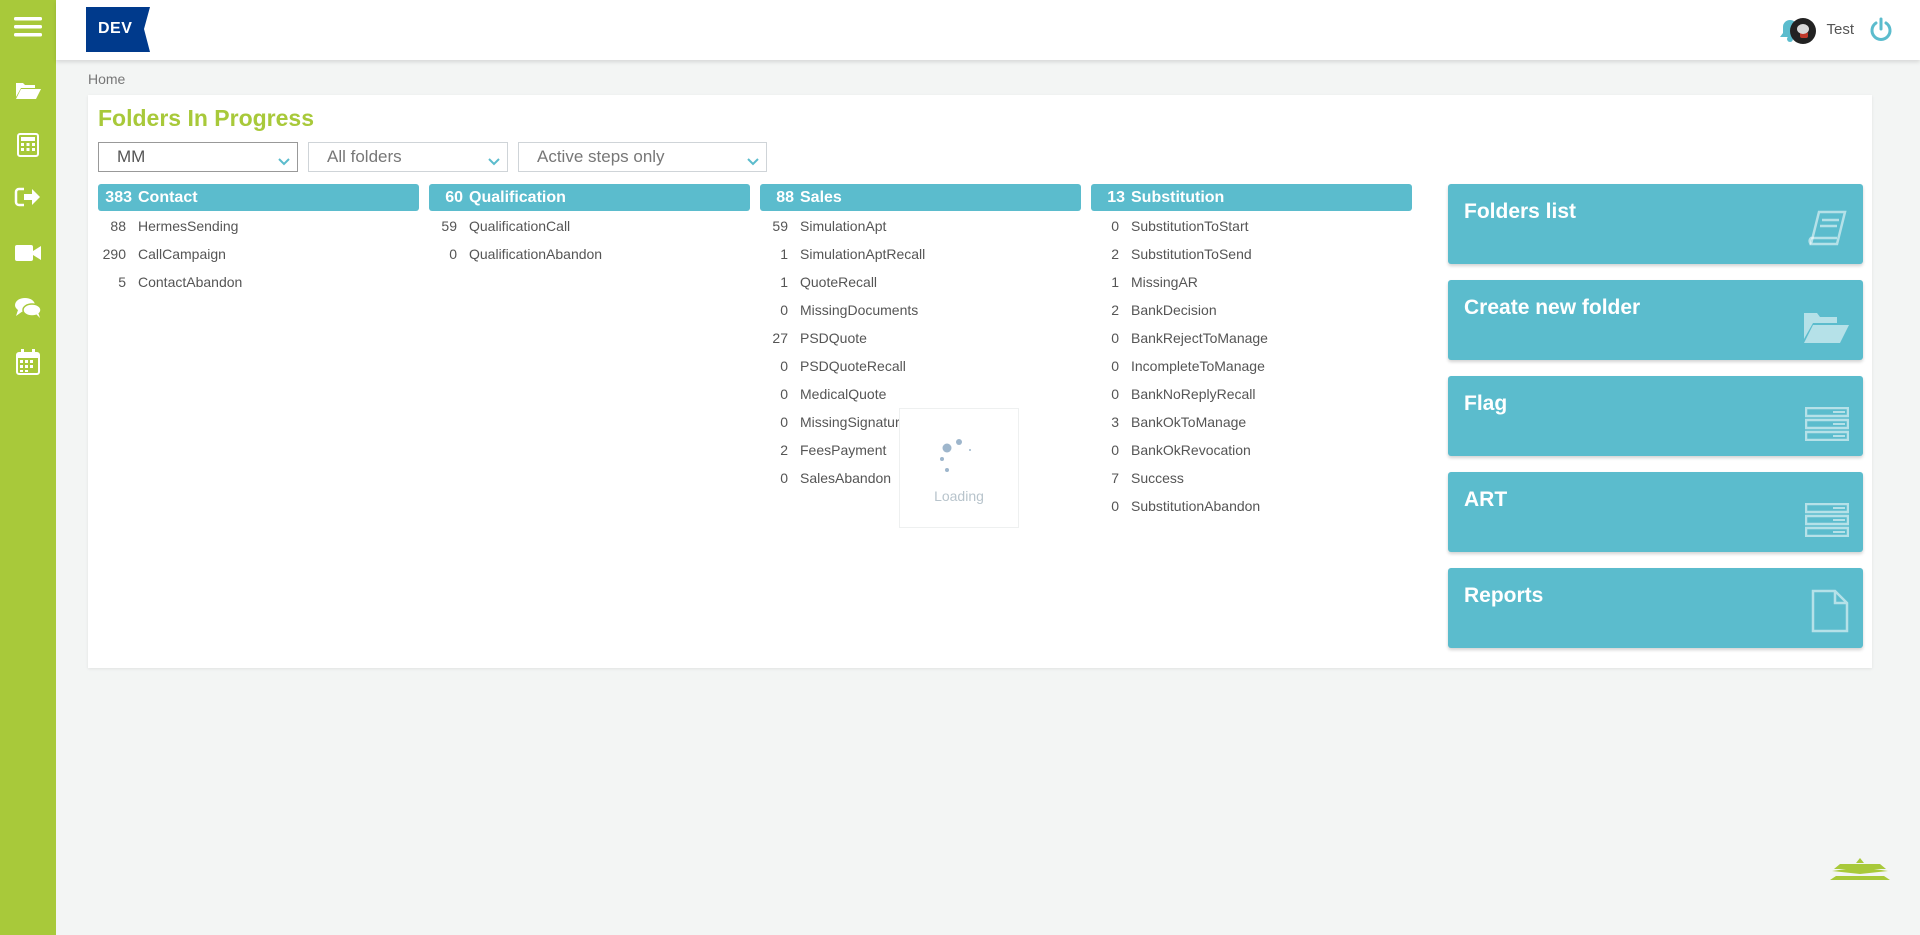  I want to click on step-row: 0 MedicalQuote, so click(920, 394).